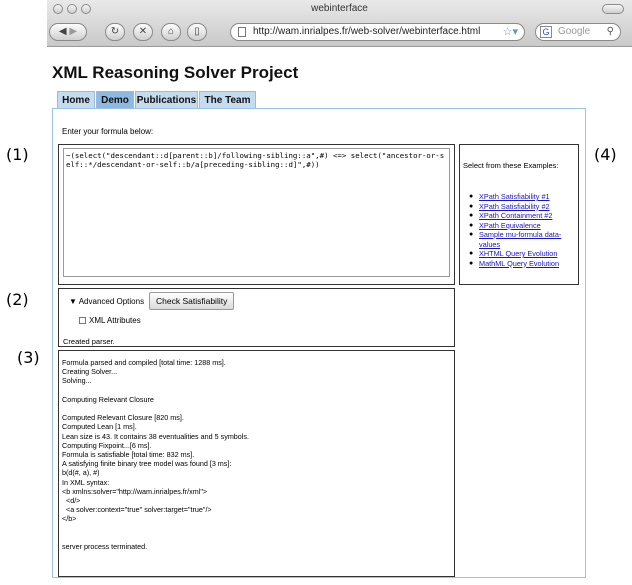 The width and height of the screenshot is (632, 585). Describe the element at coordinates (107, 445) in the screenshot. I see `output-line: Computing Fixpoint...[6 ms].` at that location.